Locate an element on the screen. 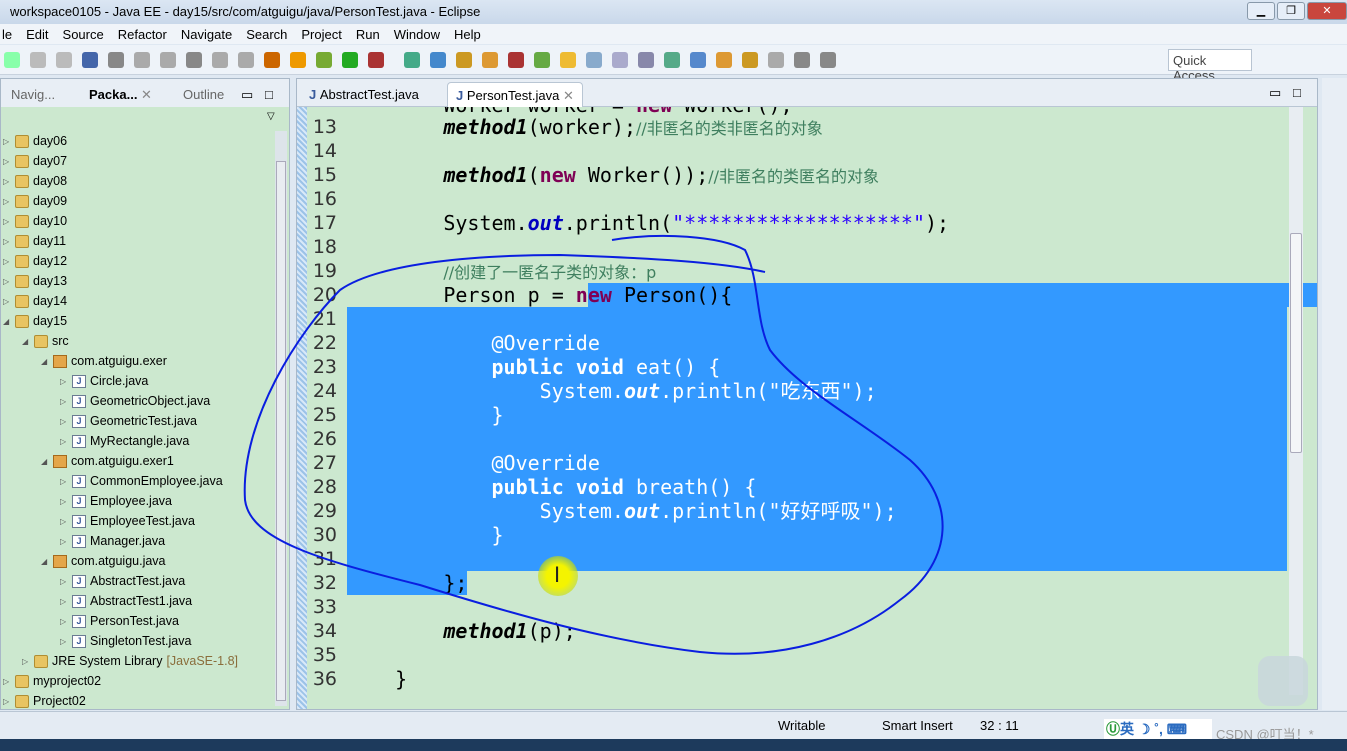 Image resolution: width=1347 pixels, height=751 pixels. tree-item: ▷ day07 is located at coordinates (35, 161).